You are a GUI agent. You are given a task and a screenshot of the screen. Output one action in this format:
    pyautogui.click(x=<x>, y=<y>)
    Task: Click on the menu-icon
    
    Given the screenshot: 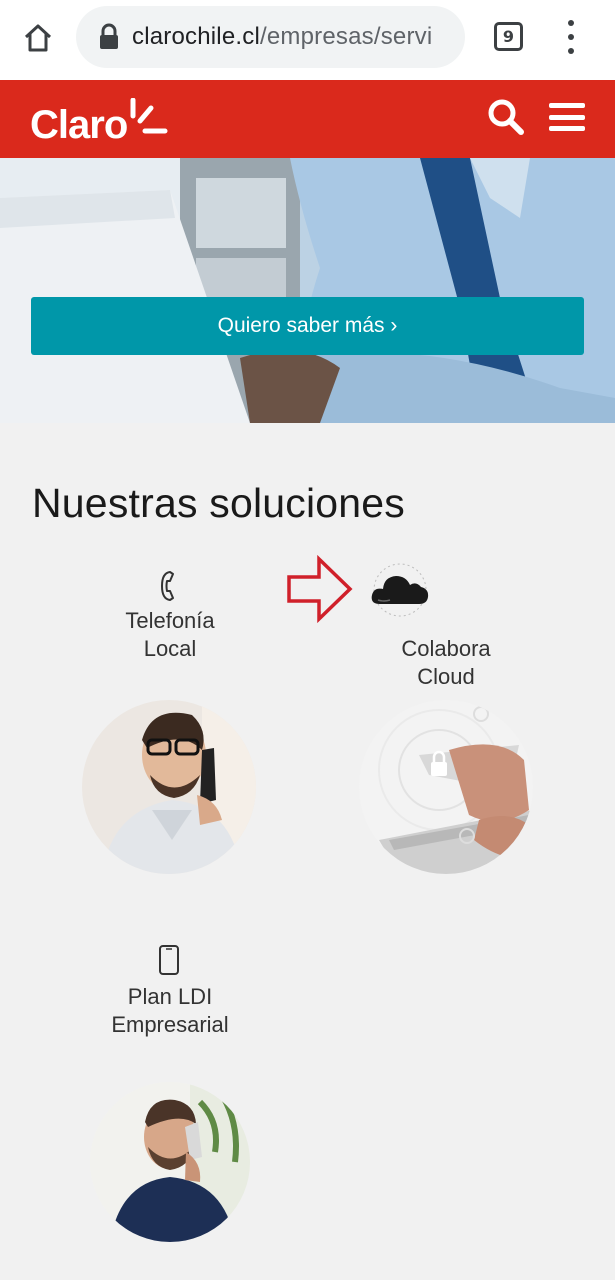 What is the action you would take?
    pyautogui.click(x=567, y=117)
    